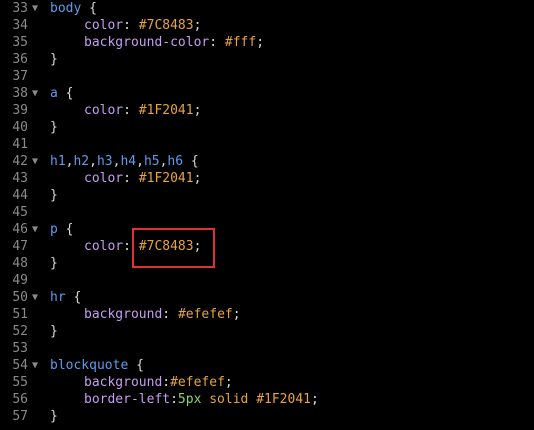 The width and height of the screenshot is (534, 430). I want to click on code-line: 47 color: #7C8483;, so click(267, 246).